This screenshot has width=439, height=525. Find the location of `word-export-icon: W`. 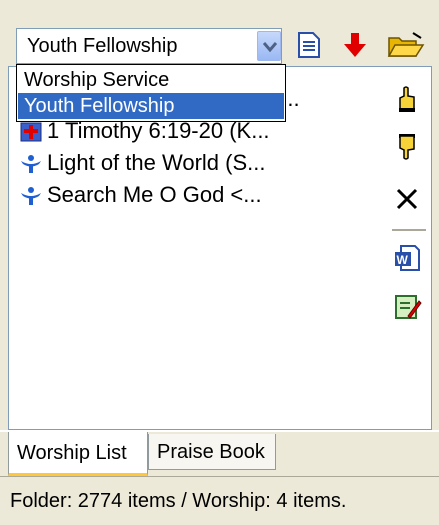

word-export-icon: W is located at coordinates (407, 259).